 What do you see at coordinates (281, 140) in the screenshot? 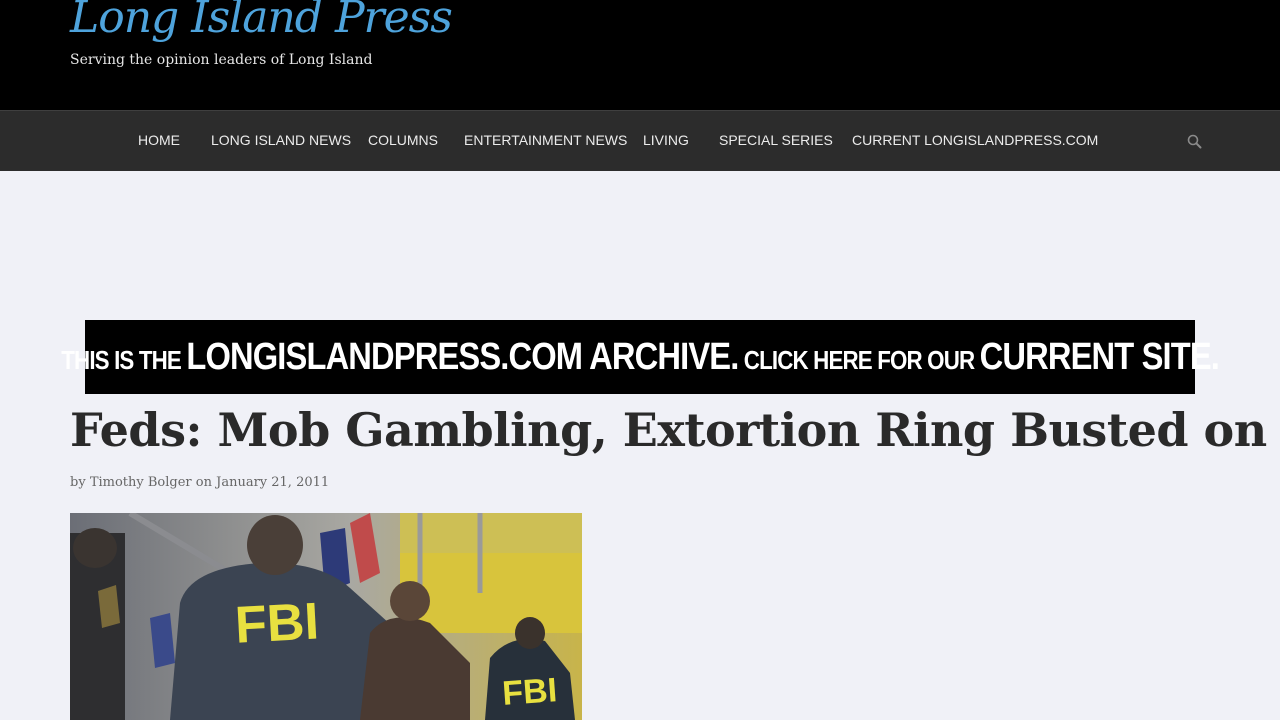
I see `nav-item-long-island-news: LONG ISLAND NEWS` at bounding box center [281, 140].